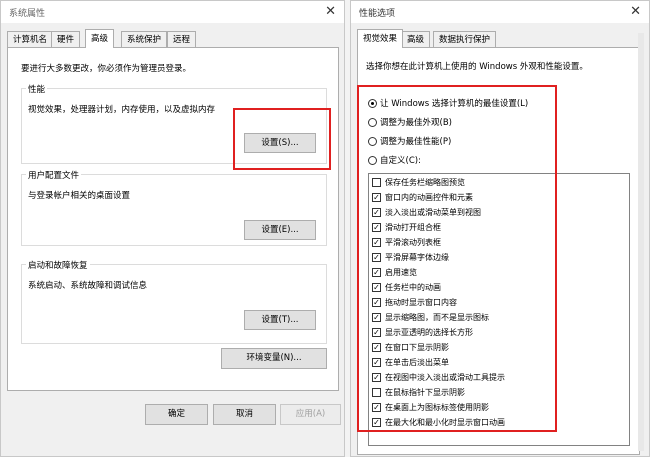 The height and width of the screenshot is (457, 650). I want to click on tab-hardware: 硬件, so click(66, 39).